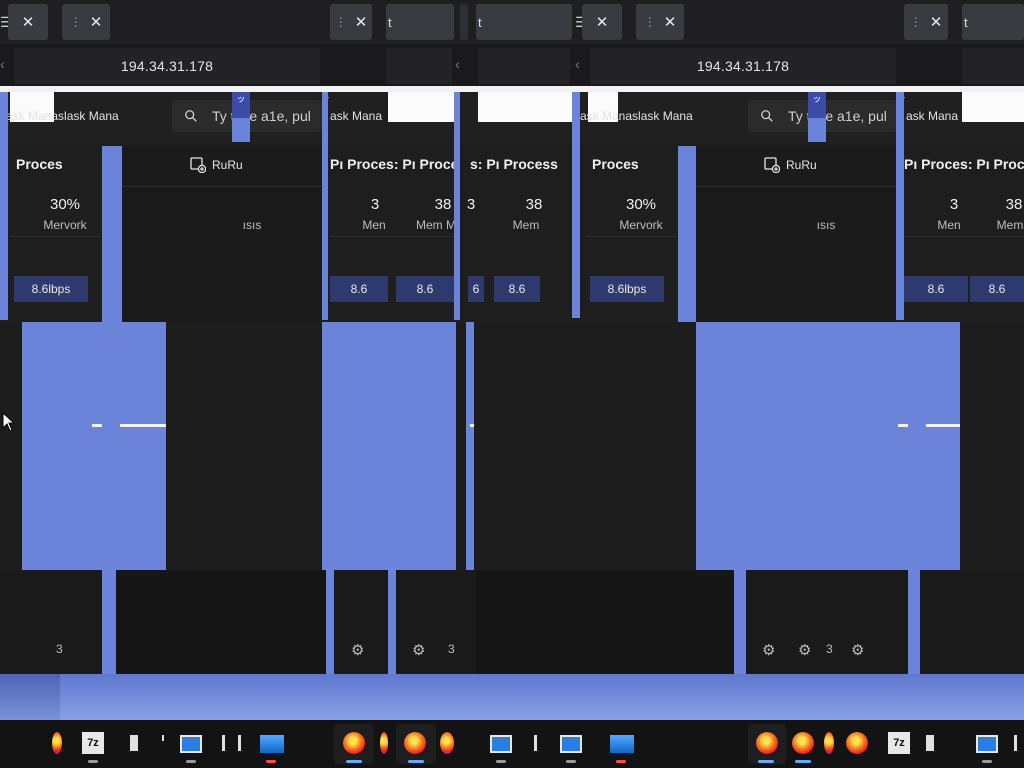 The width and height of the screenshot is (1024, 768). What do you see at coordinates (464, 22) in the screenshot?
I see `browser-tab` at bounding box center [464, 22].